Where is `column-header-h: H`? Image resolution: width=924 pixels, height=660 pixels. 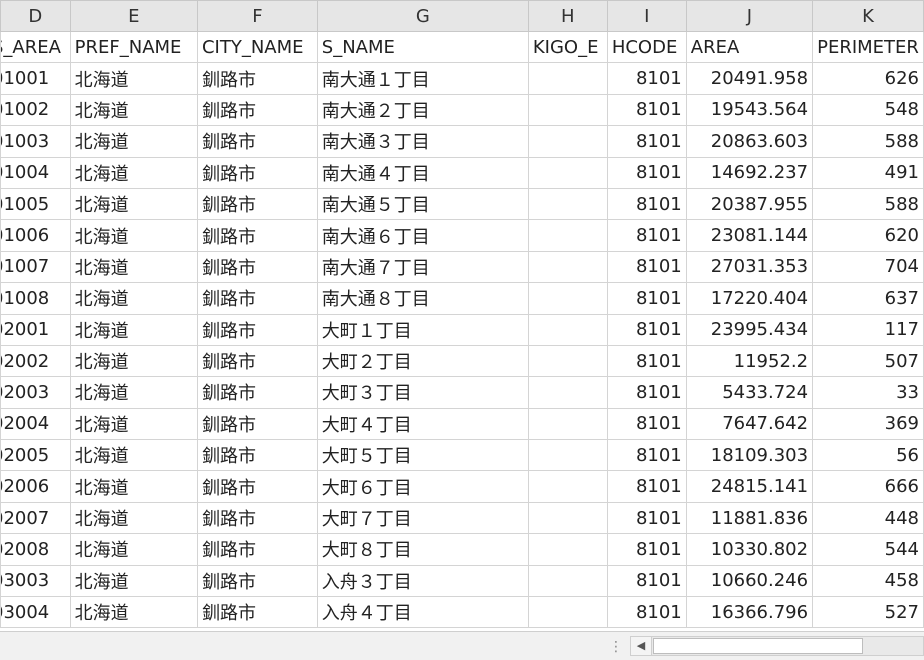 column-header-h: H is located at coordinates (567, 16).